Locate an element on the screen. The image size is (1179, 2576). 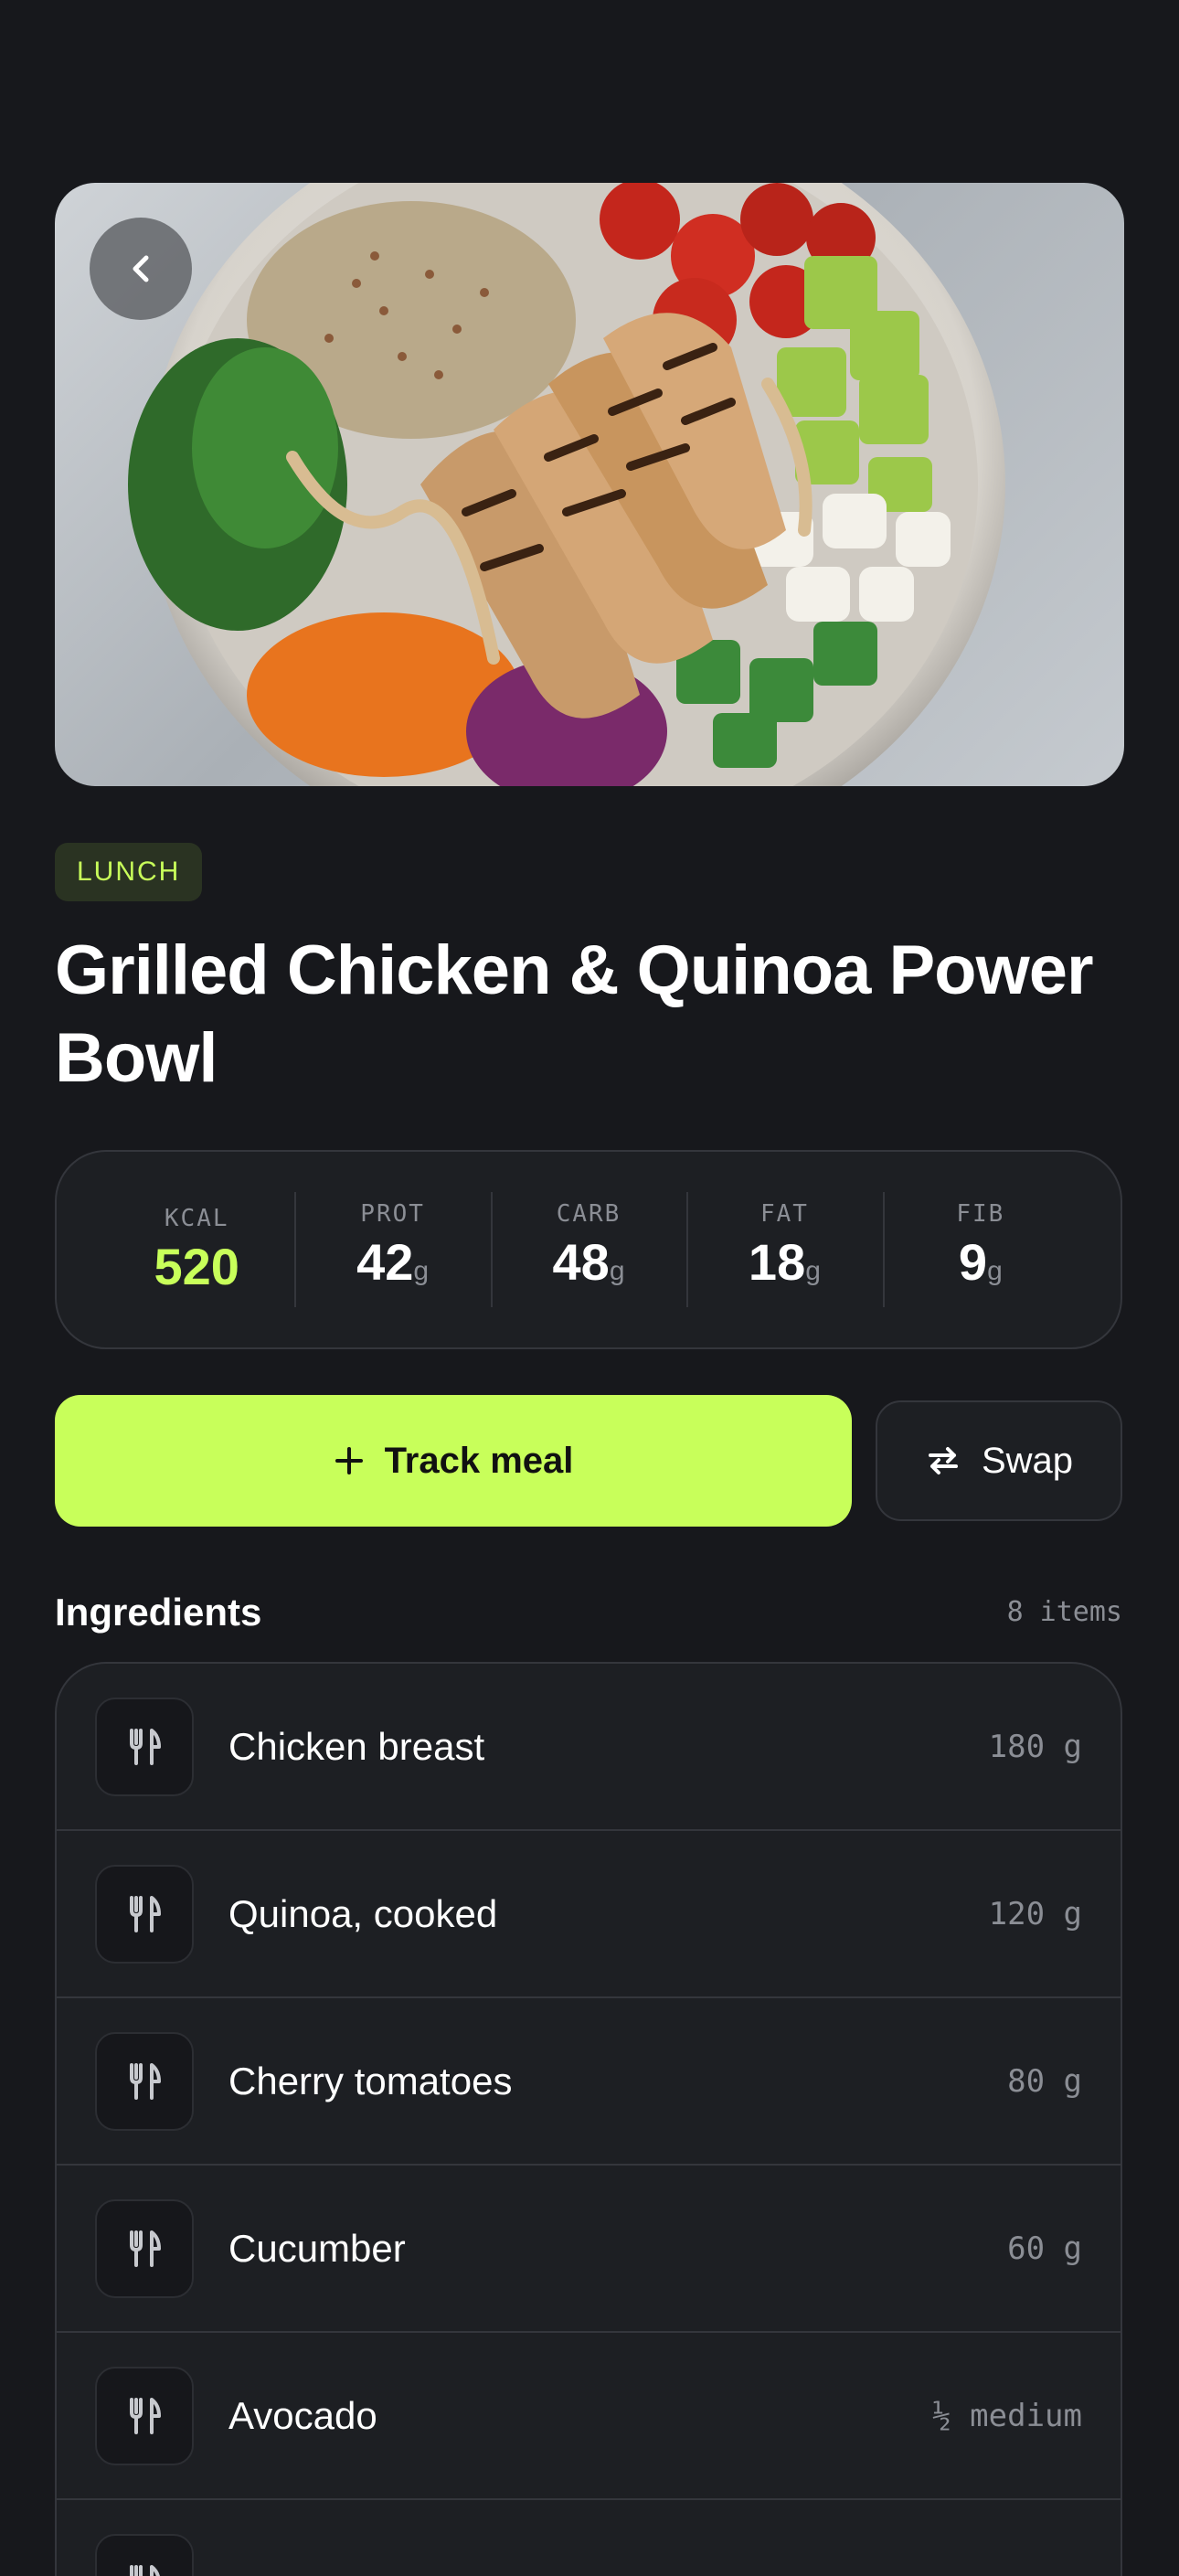
track-meal-label: Track meal is located at coordinates (479, 1462).